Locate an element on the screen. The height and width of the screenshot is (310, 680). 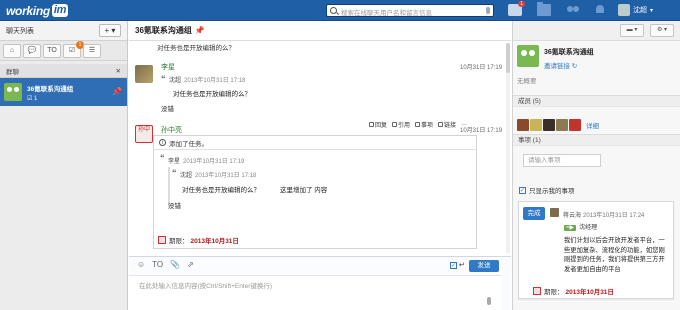
only-mine-filter: ✓ 只显示我的事项 is located at coordinates (547, 190).